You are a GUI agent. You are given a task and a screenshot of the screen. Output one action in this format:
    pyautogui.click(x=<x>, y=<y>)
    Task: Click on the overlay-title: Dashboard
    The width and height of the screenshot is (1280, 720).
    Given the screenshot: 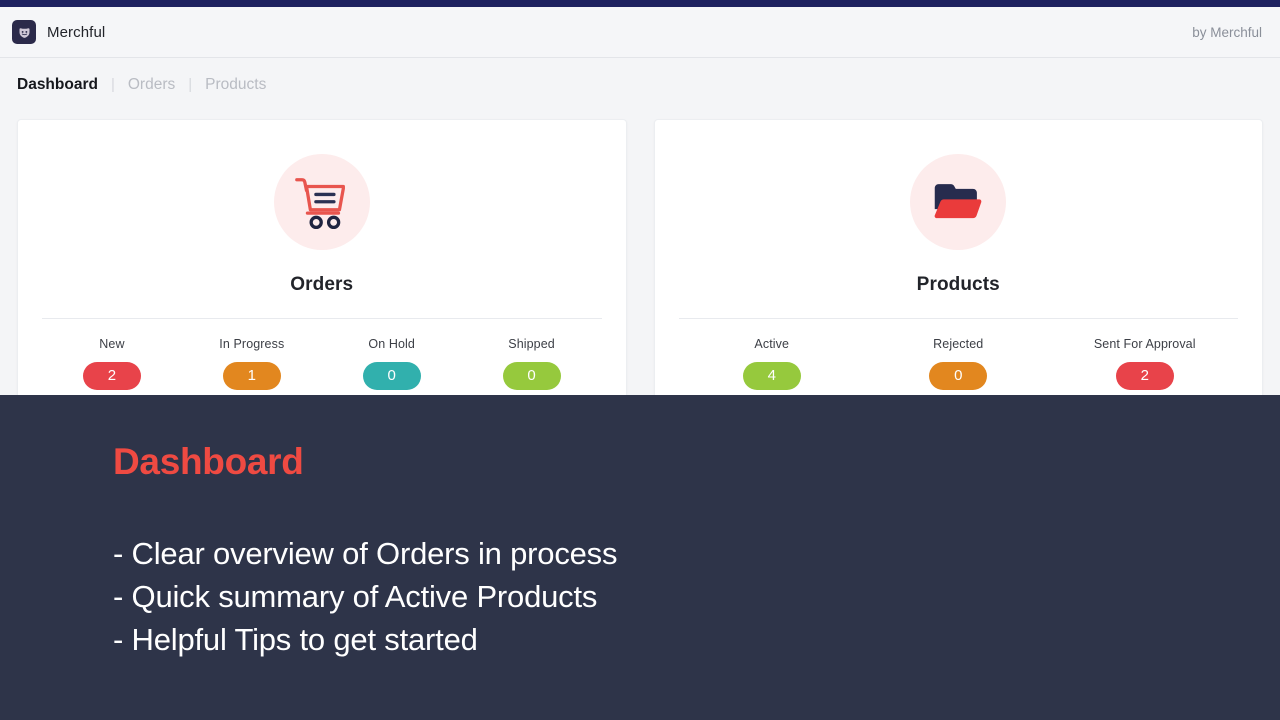 What is the action you would take?
    pyautogui.click(x=208, y=461)
    